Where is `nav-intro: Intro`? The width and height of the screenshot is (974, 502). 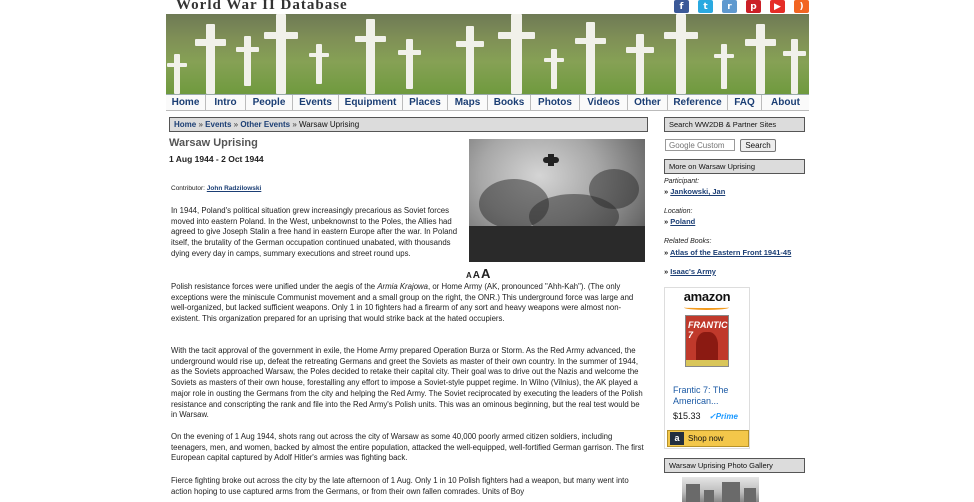 nav-intro: Intro is located at coordinates (226, 102).